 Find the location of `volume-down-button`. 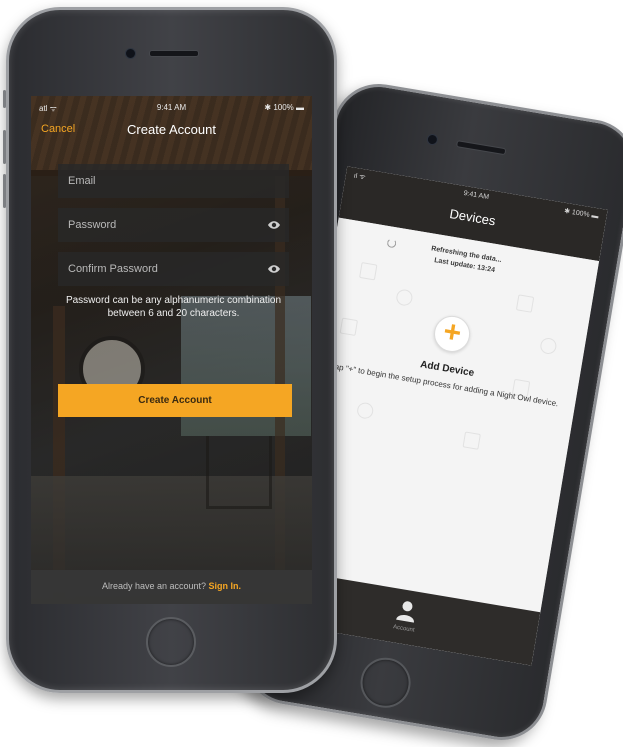

volume-down-button is located at coordinates (4, 191).